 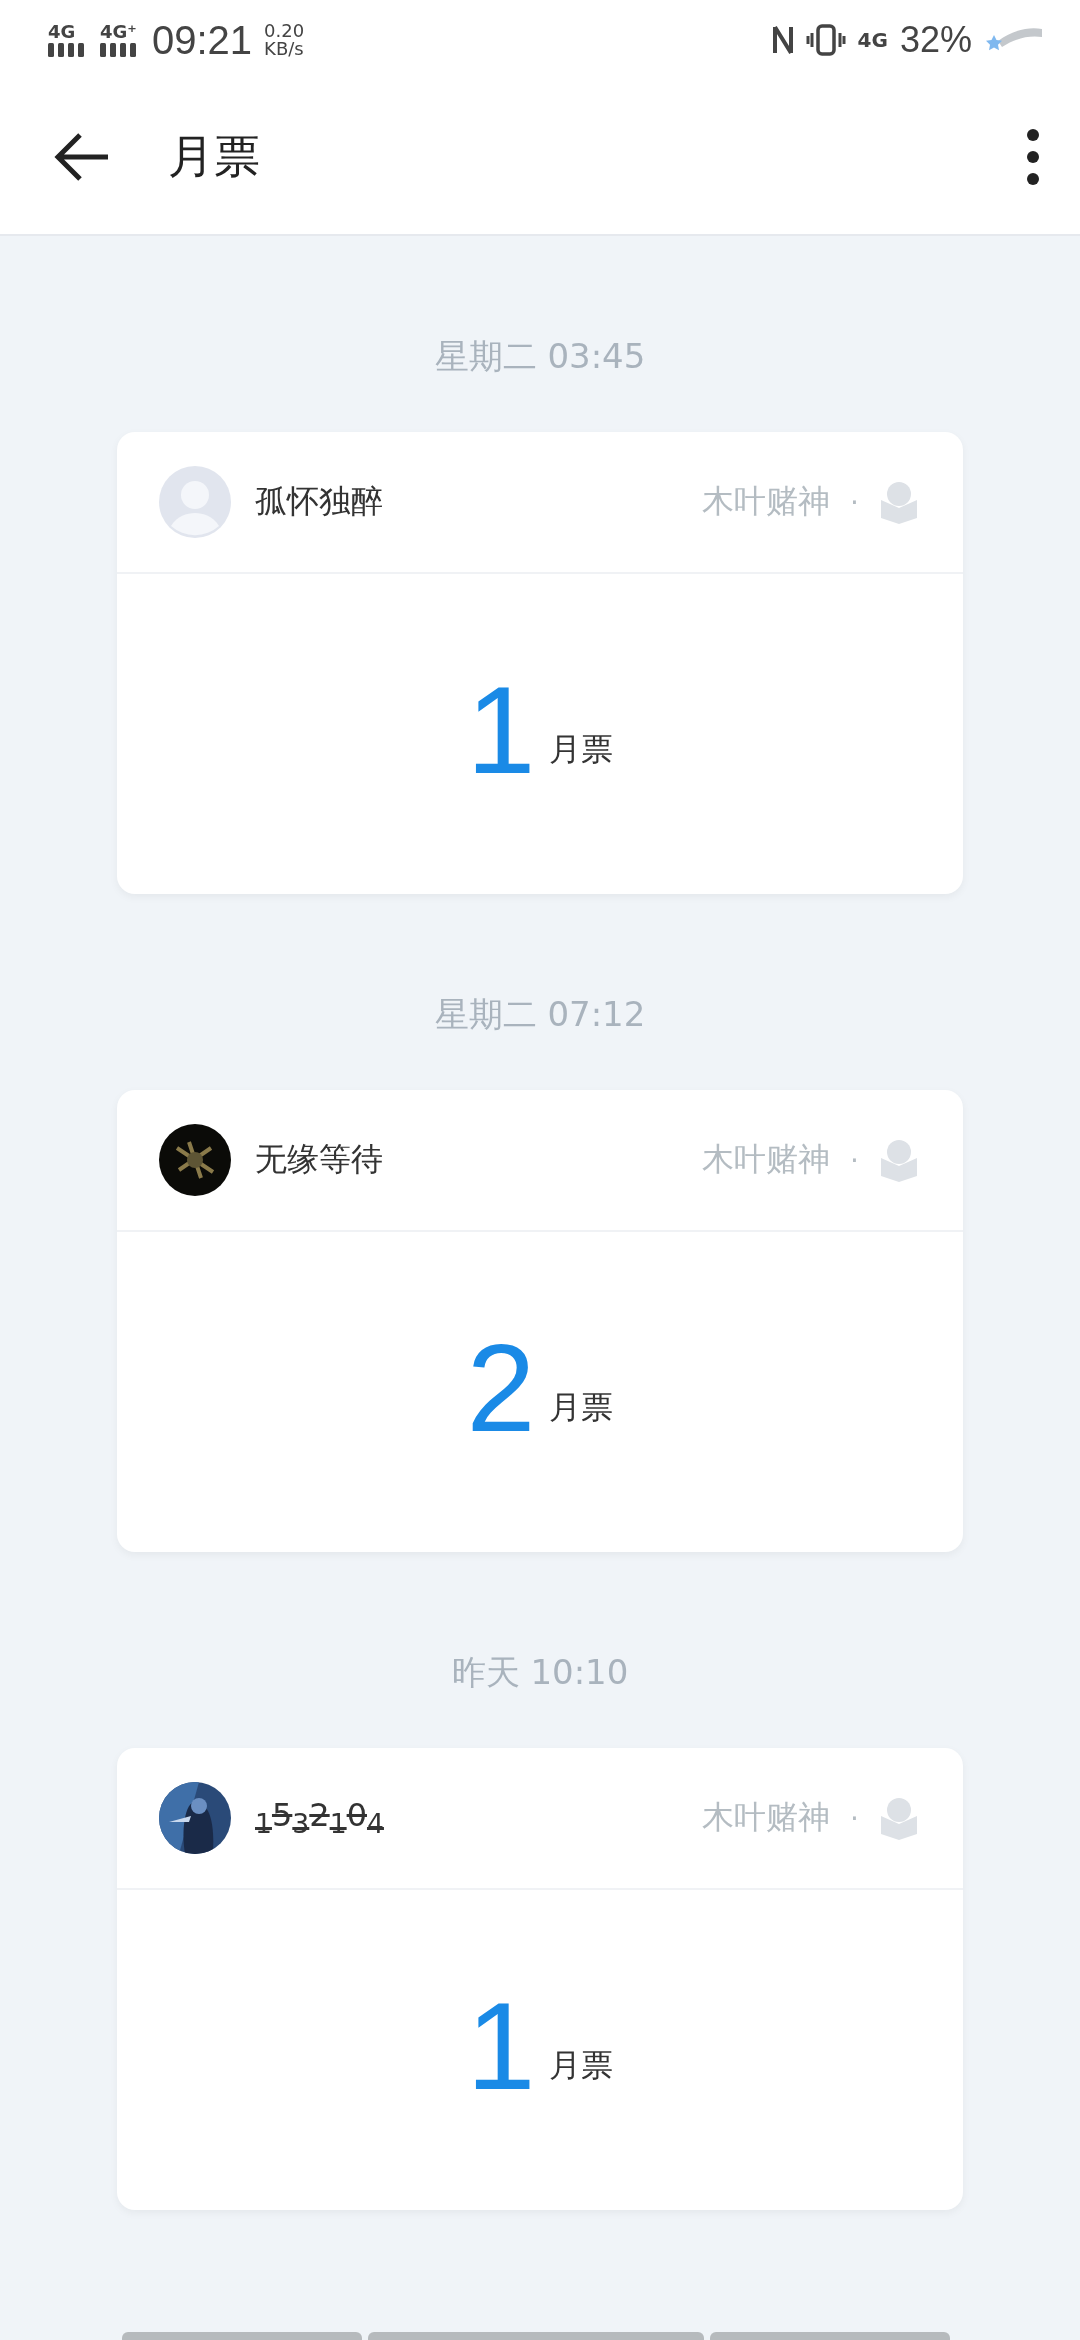 What do you see at coordinates (319, 1159) in the screenshot?
I see `user-name: 无缘等待` at bounding box center [319, 1159].